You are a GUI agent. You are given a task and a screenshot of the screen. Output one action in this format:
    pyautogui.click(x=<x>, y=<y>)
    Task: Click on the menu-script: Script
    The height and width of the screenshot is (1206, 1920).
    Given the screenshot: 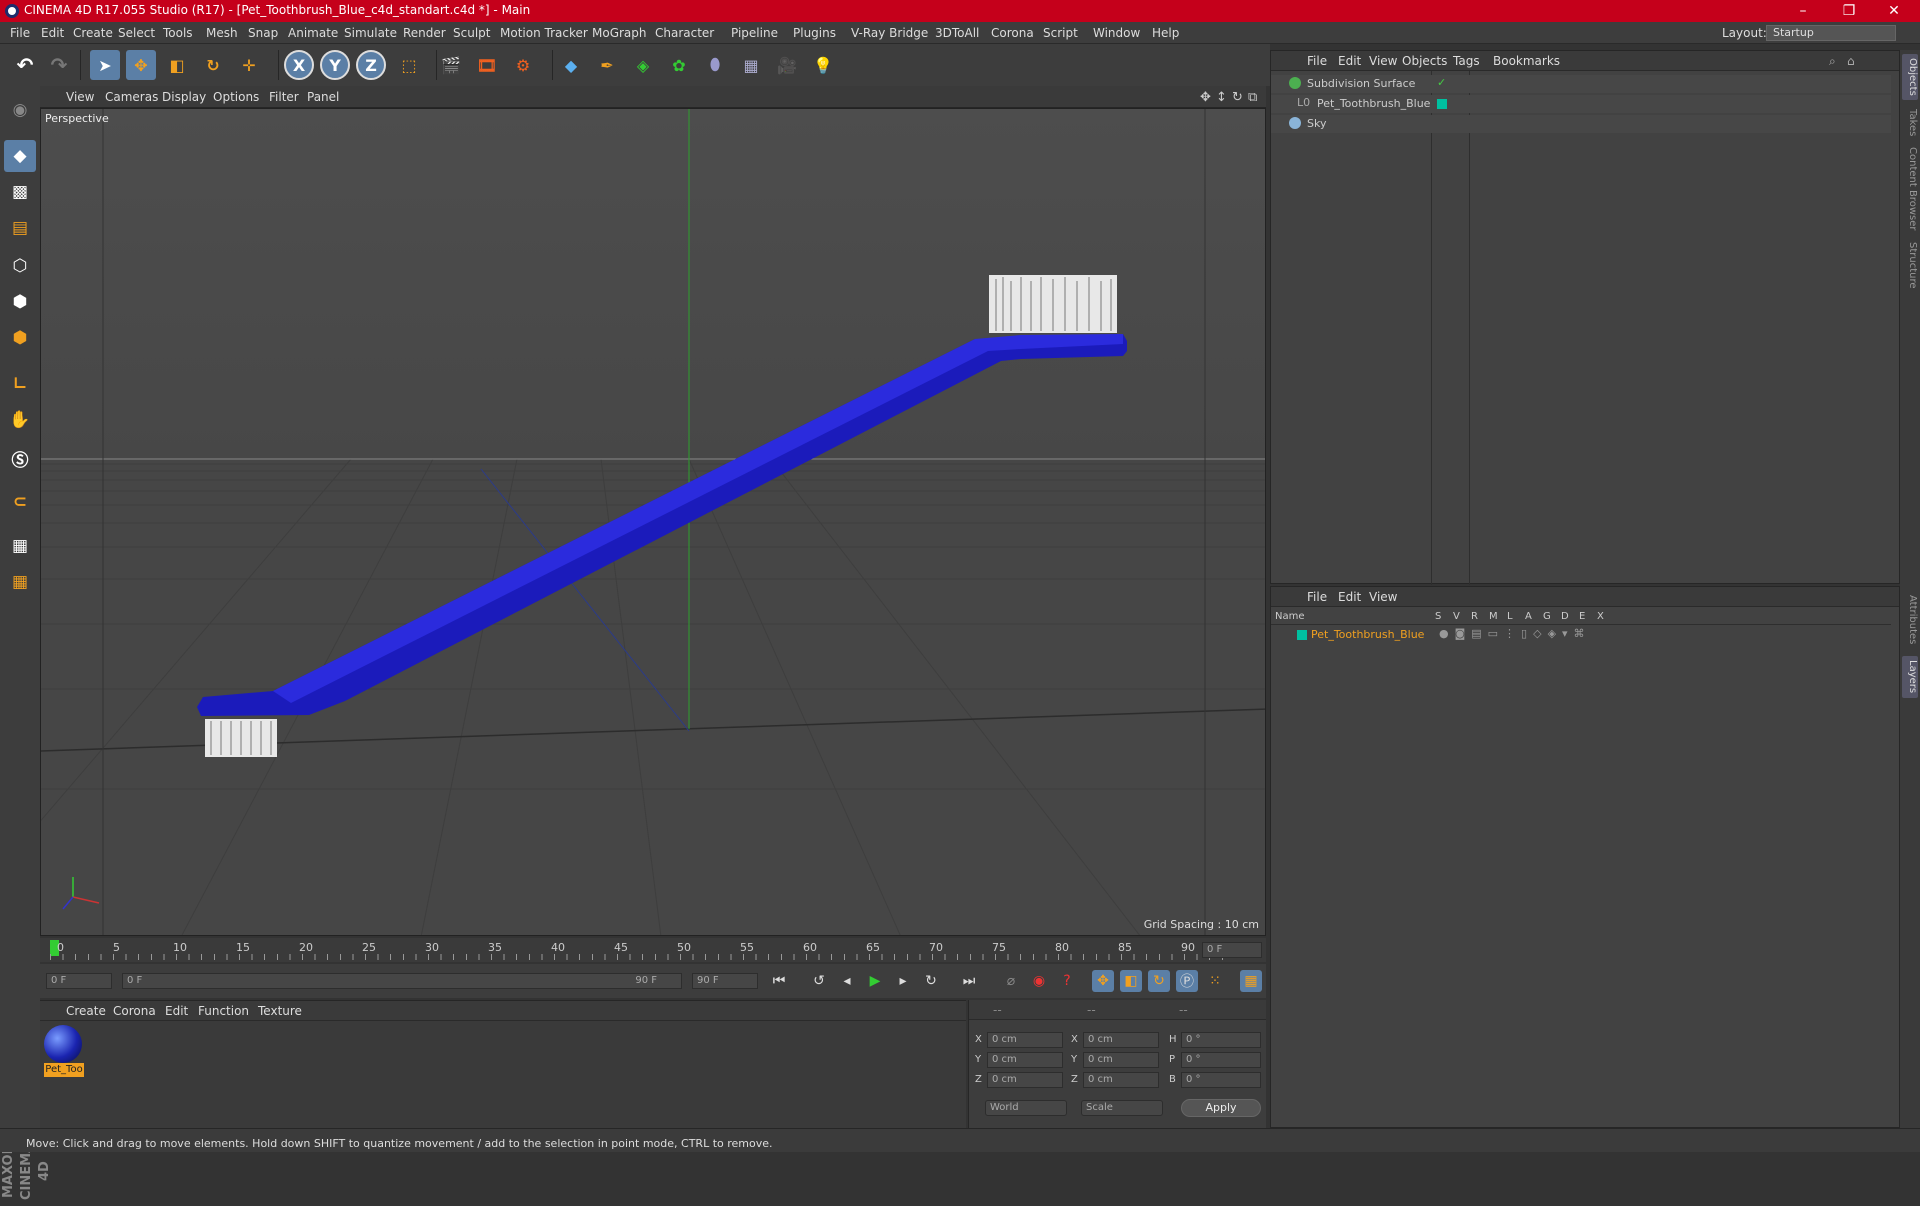 What is the action you would take?
    pyautogui.click(x=1060, y=33)
    